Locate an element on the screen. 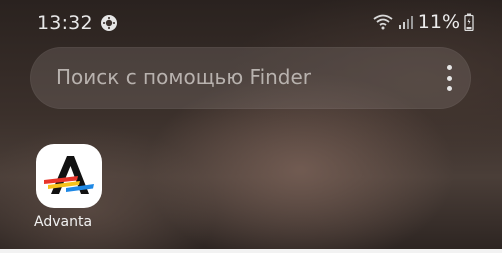  status-icons: 11% is located at coordinates (423, 22).